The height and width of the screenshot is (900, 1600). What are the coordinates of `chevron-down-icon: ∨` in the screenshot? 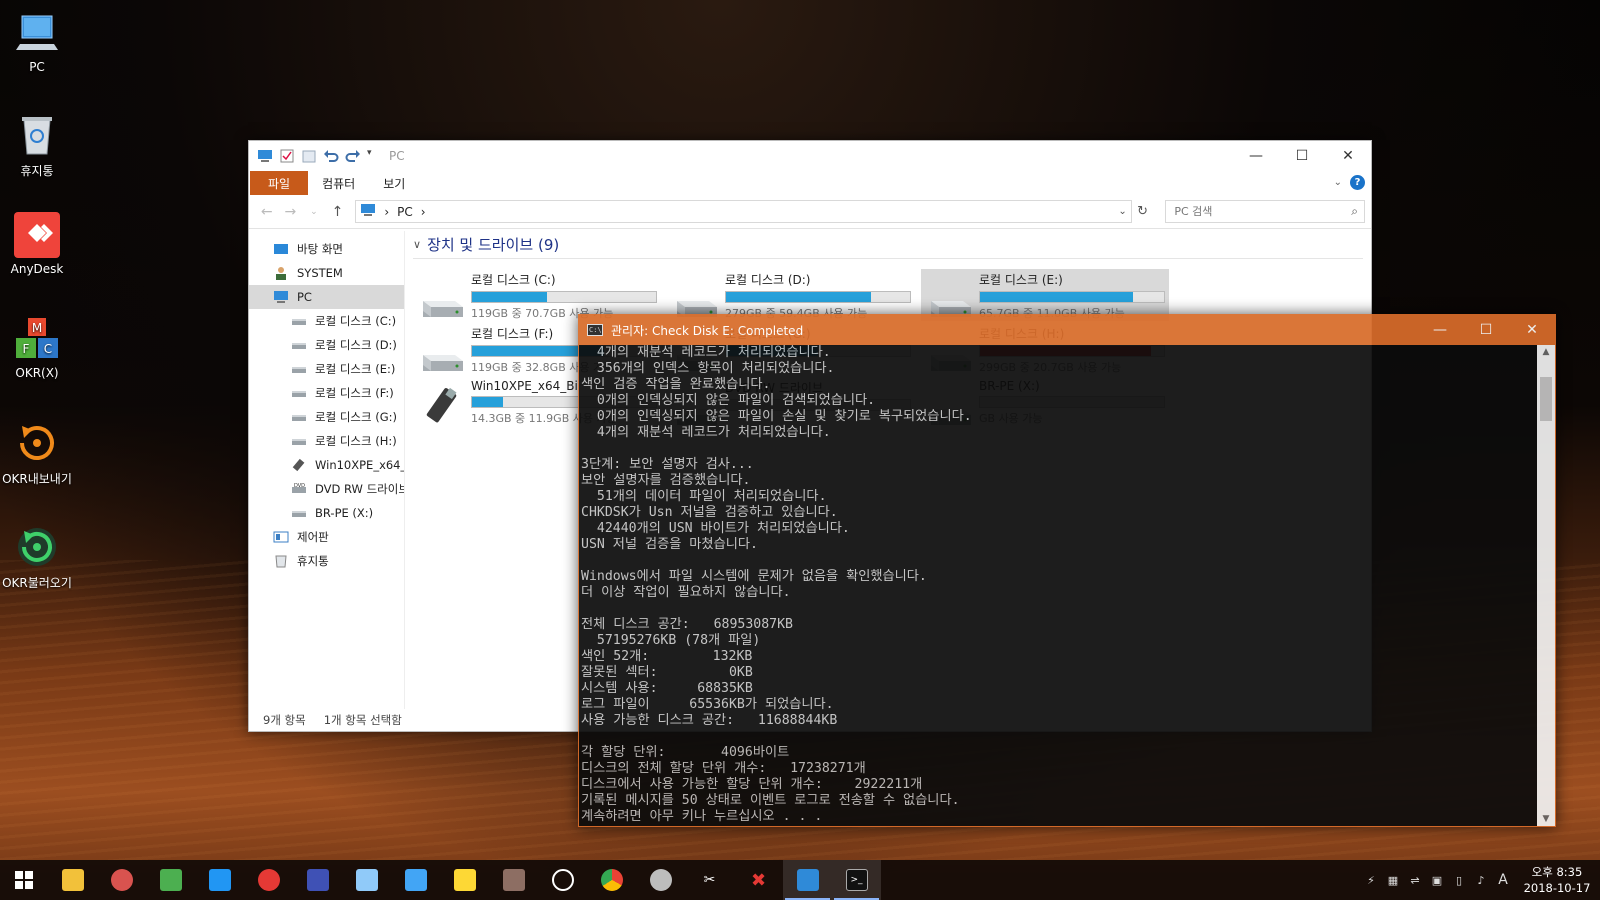 It's located at (417, 244).